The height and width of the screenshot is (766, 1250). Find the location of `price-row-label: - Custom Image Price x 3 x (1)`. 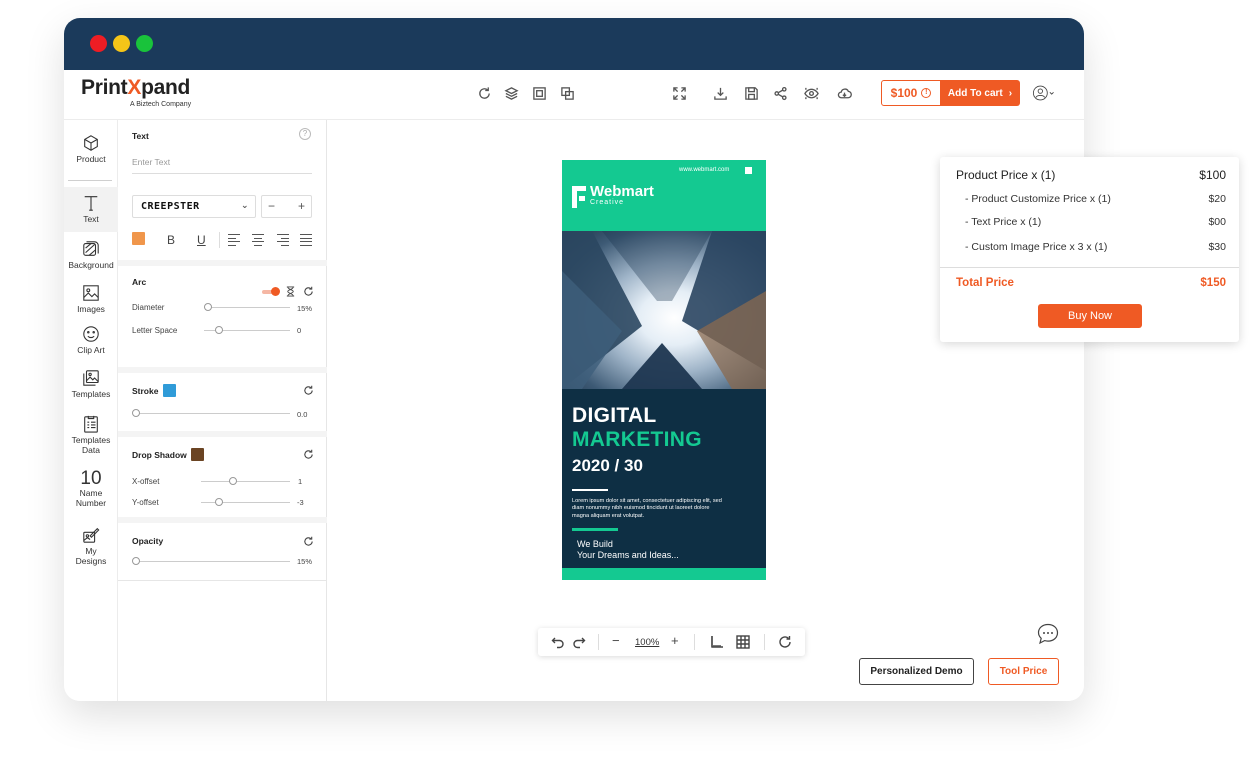

price-row-label: - Custom Image Price x 3 x (1) is located at coordinates (1036, 247).